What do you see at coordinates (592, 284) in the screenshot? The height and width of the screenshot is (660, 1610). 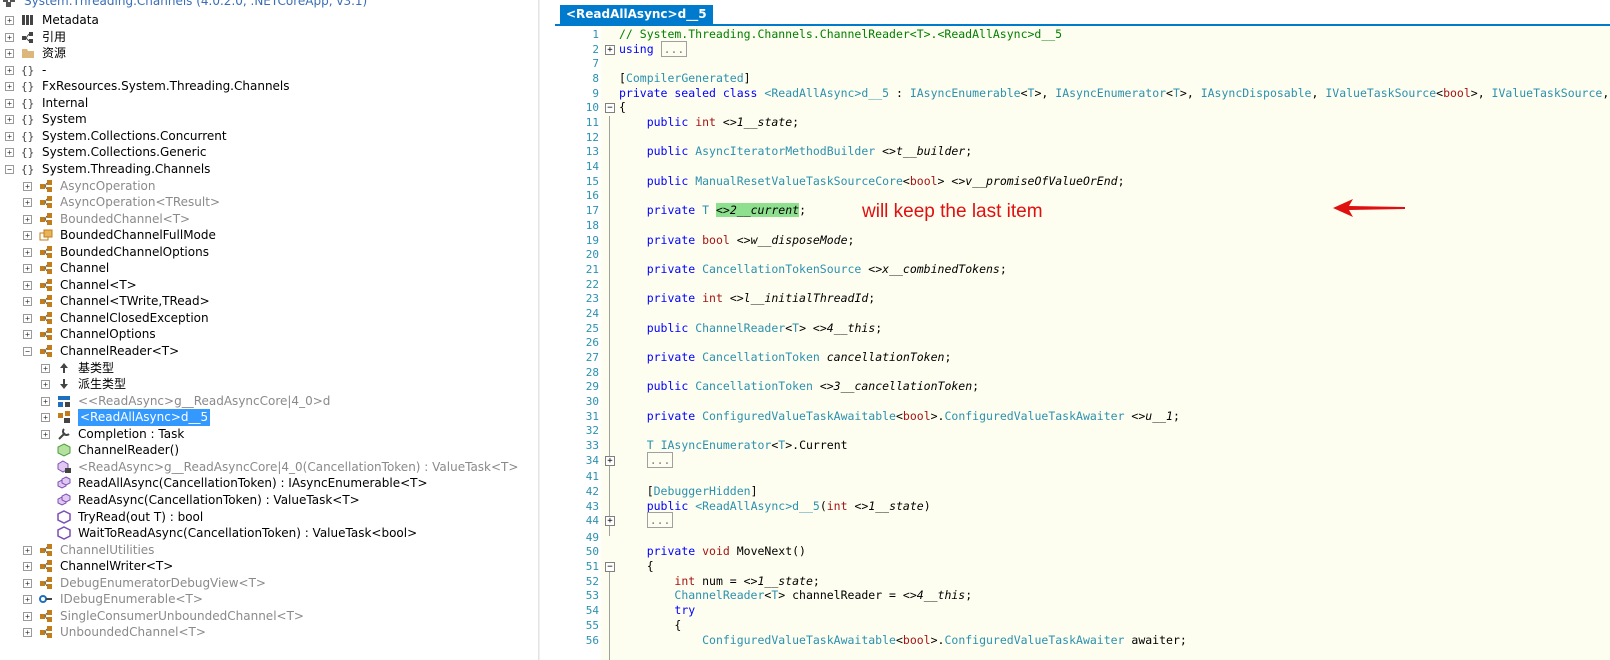 I see `line-number: 22` at bounding box center [592, 284].